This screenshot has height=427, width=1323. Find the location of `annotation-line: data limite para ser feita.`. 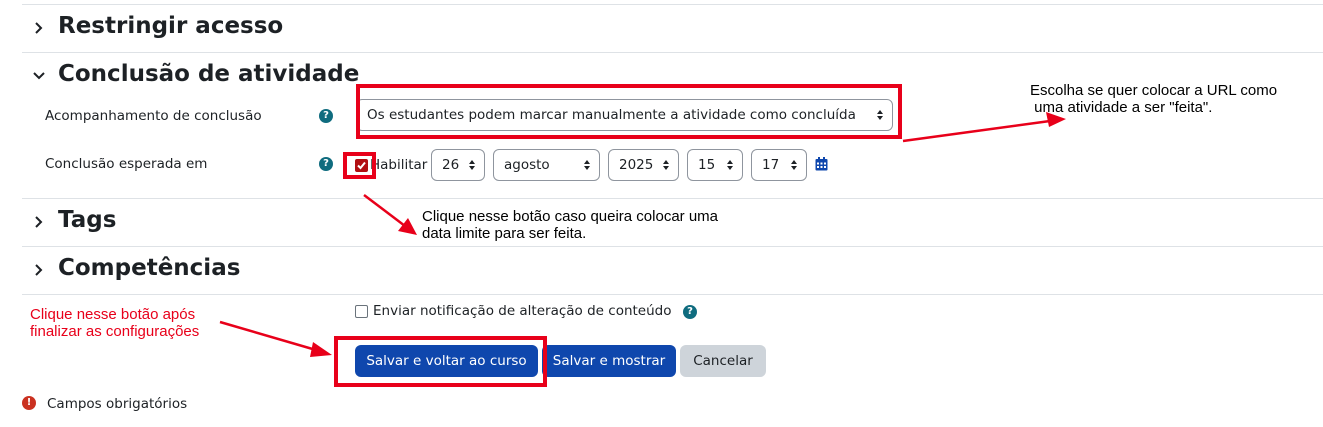

annotation-line: data limite para ser feita. is located at coordinates (504, 233).